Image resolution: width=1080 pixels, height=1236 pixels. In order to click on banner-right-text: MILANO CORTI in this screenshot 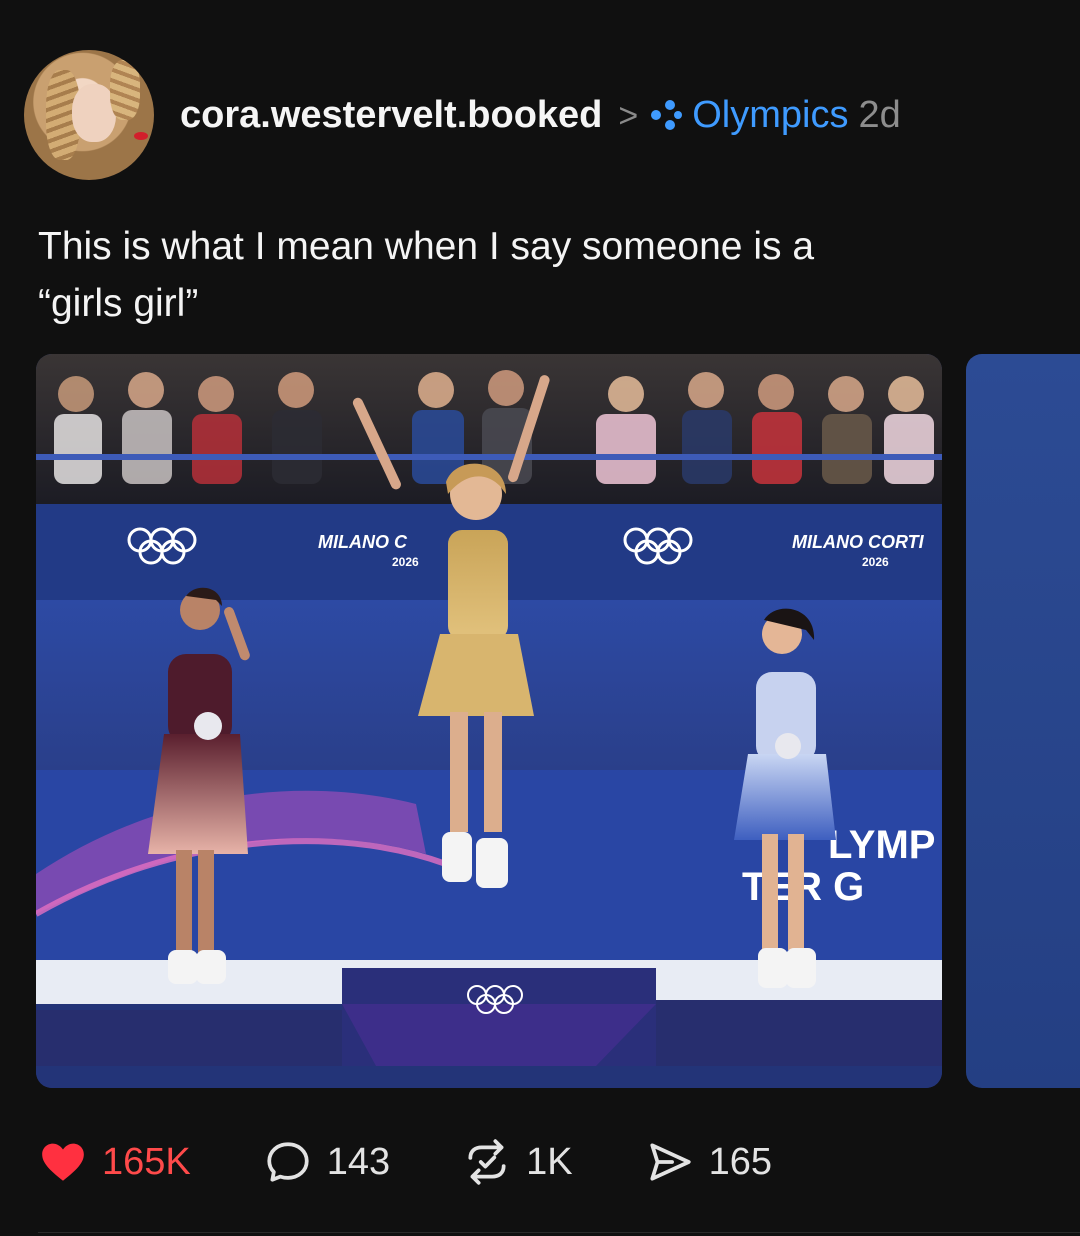, I will do `click(858, 542)`.